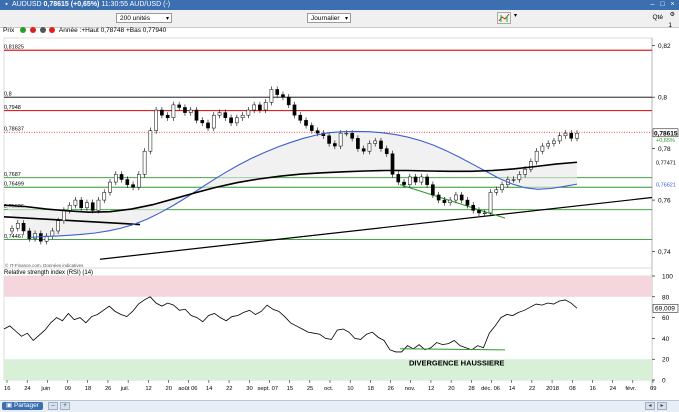 The height and width of the screenshot is (412, 679). I want to click on settings-icon: ⚙, so click(672, 14).